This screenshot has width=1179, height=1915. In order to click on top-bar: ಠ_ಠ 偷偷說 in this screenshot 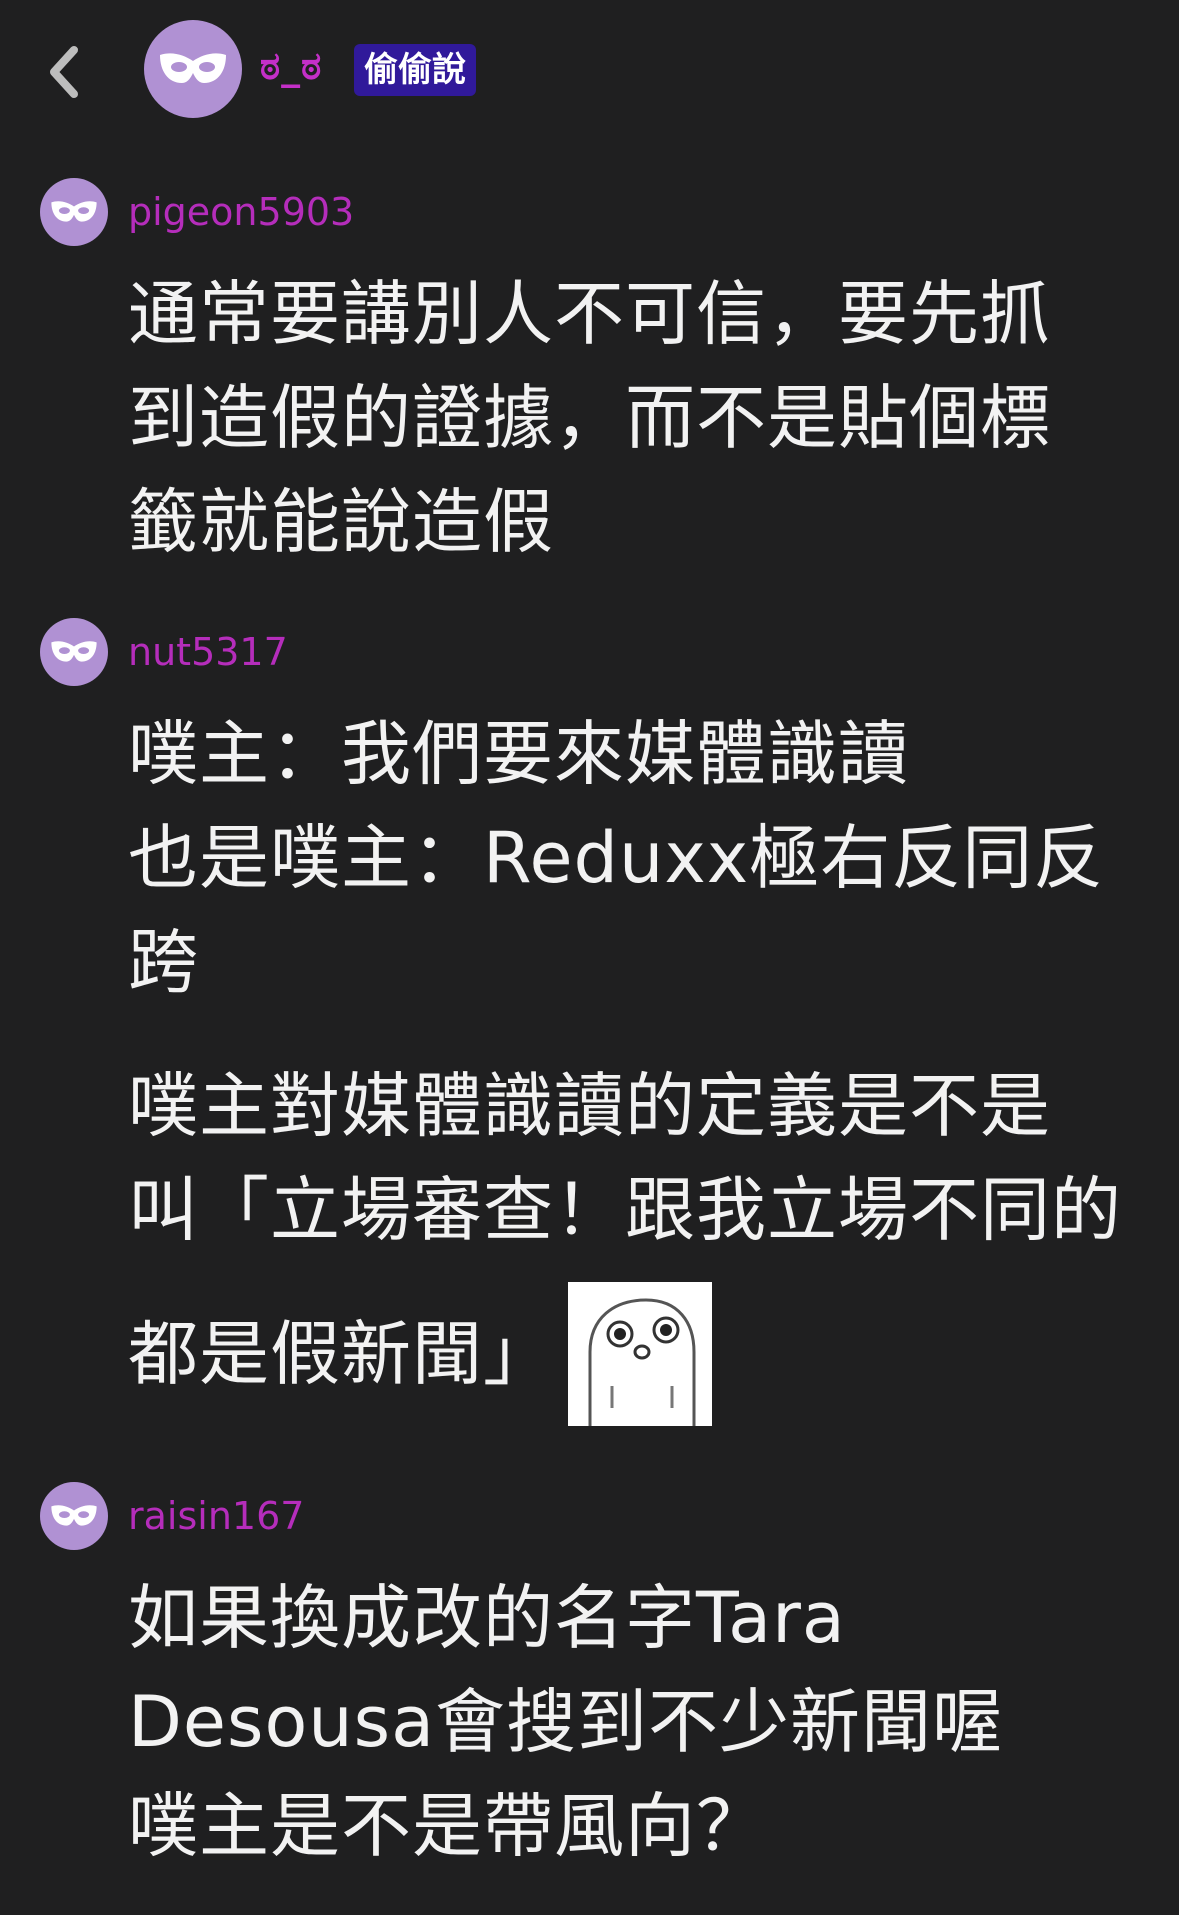, I will do `click(589, 75)`.